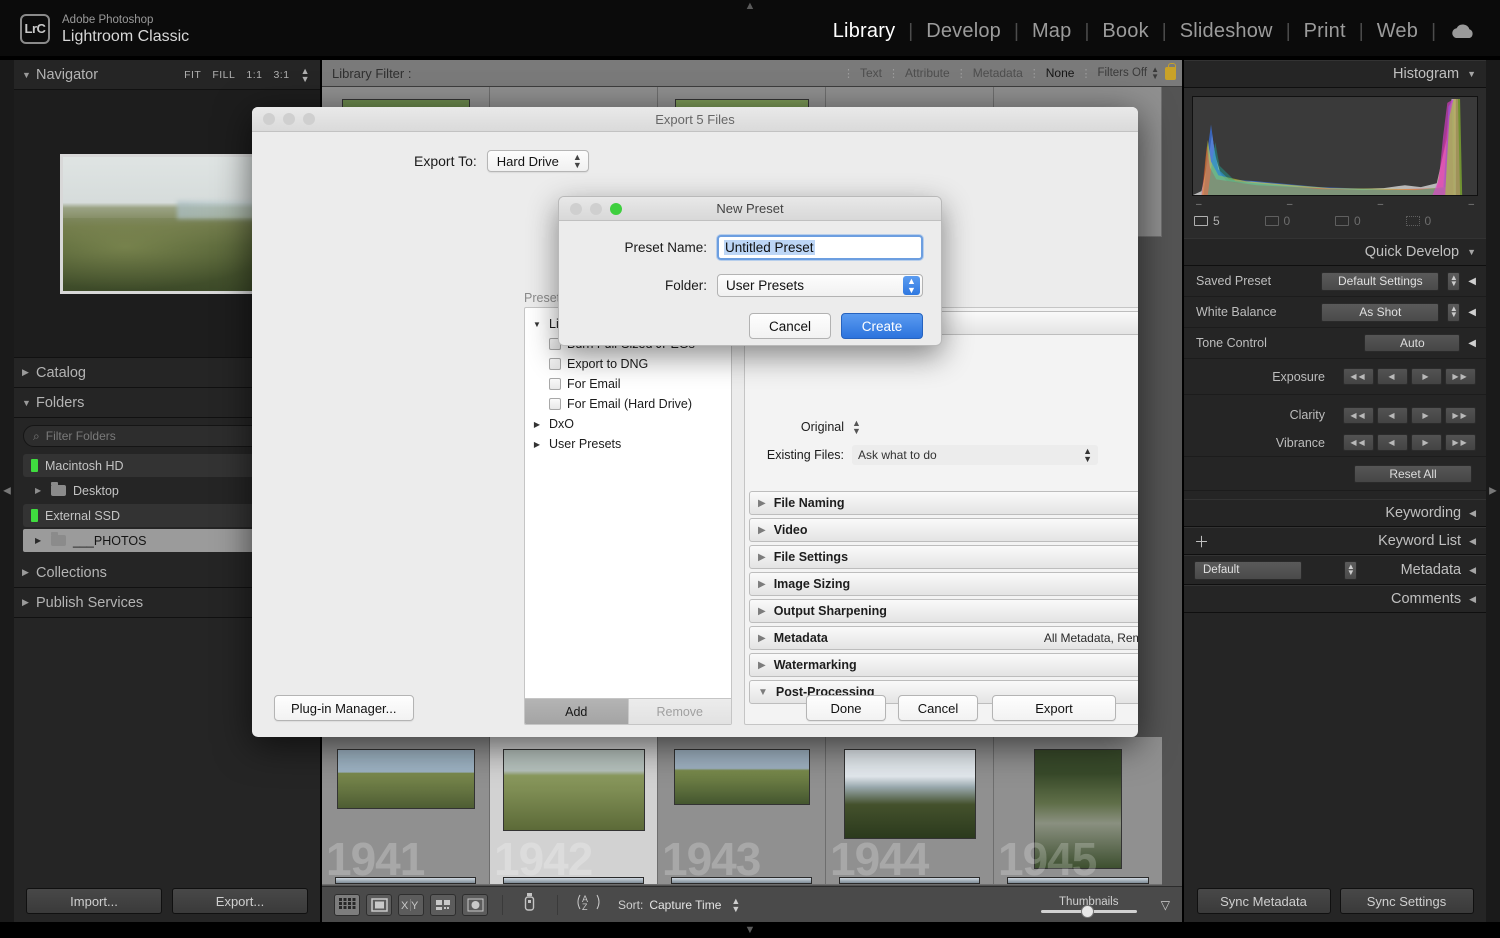  I want to click on new-preset-create-button: Create, so click(882, 326).